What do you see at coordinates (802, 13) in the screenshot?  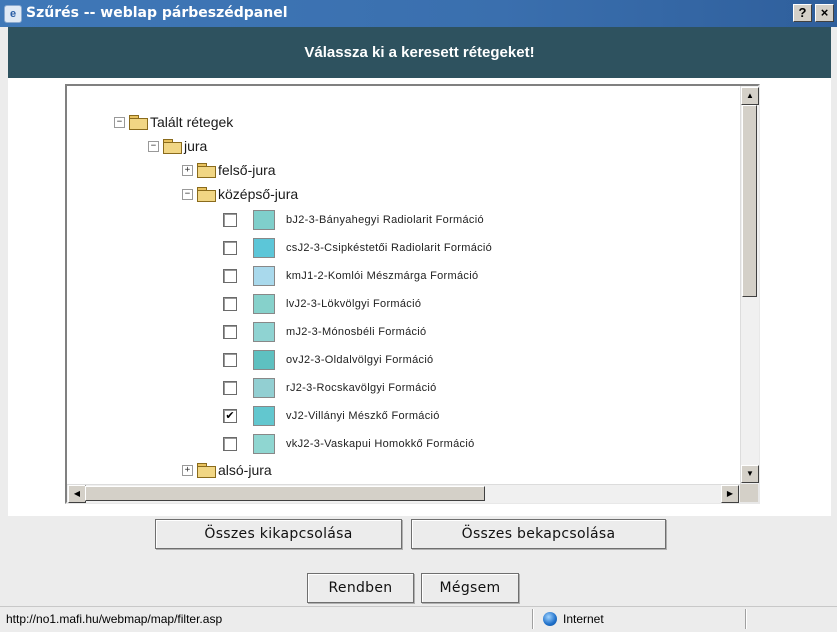 I see `help-button: ?` at bounding box center [802, 13].